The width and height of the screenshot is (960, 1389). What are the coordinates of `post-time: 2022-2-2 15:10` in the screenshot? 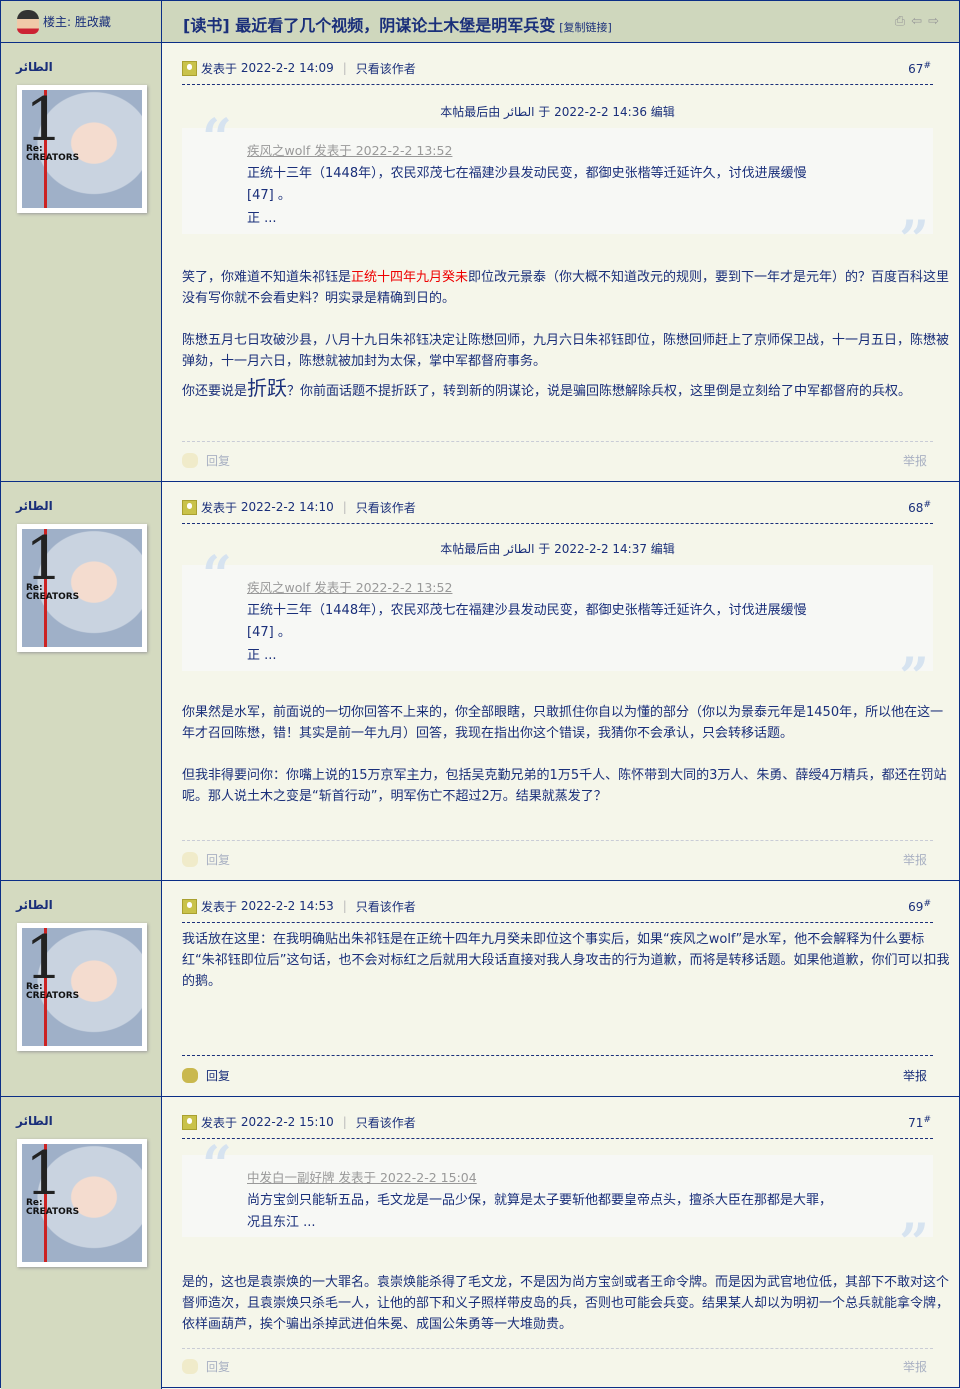 It's located at (287, 1122).